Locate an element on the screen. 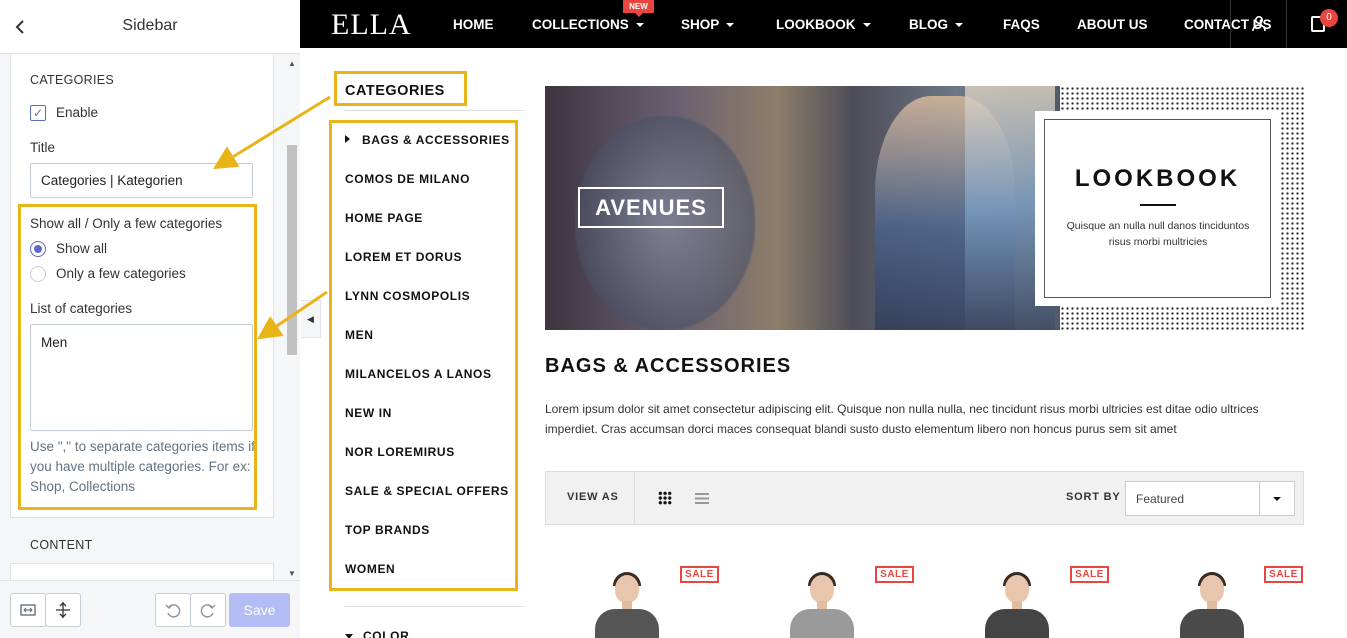 This screenshot has width=1347, height=638. nav-lookbook-label: LOOKBOOK is located at coordinates (816, 24).